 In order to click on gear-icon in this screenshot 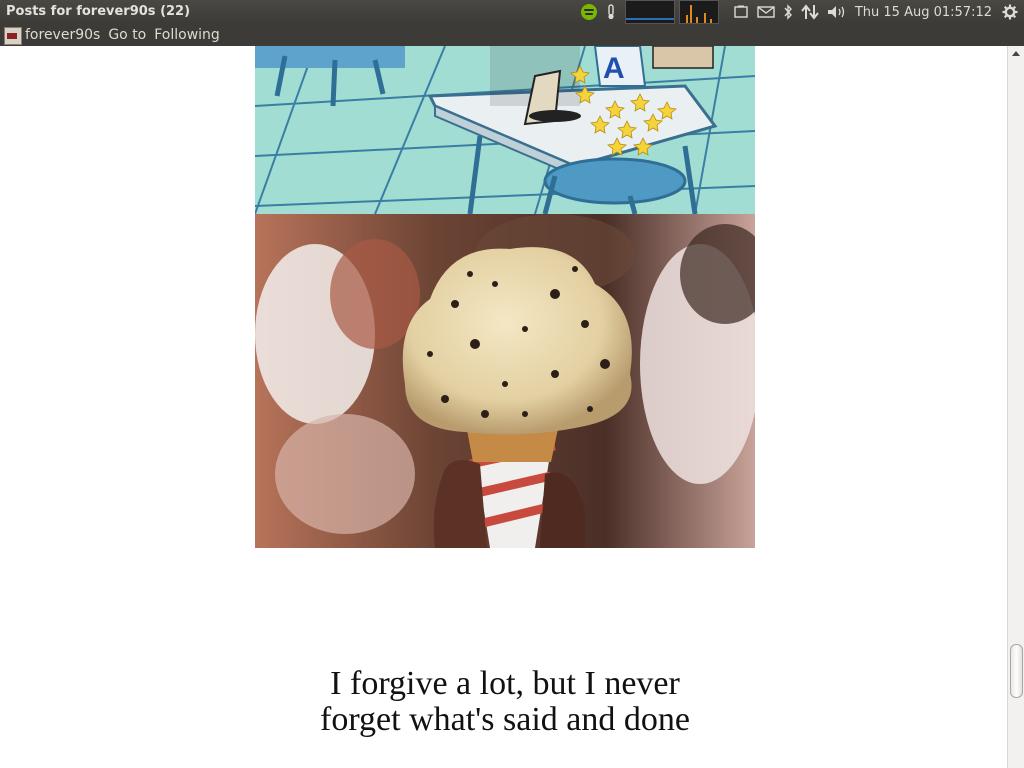, I will do `click(1010, 12)`.